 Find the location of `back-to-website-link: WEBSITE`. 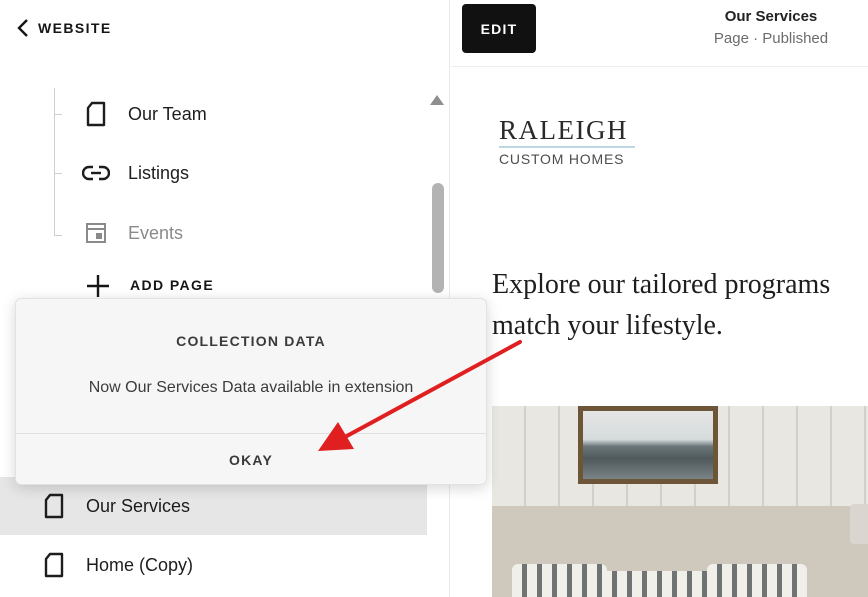

back-to-website-link: WEBSITE is located at coordinates (64, 28).